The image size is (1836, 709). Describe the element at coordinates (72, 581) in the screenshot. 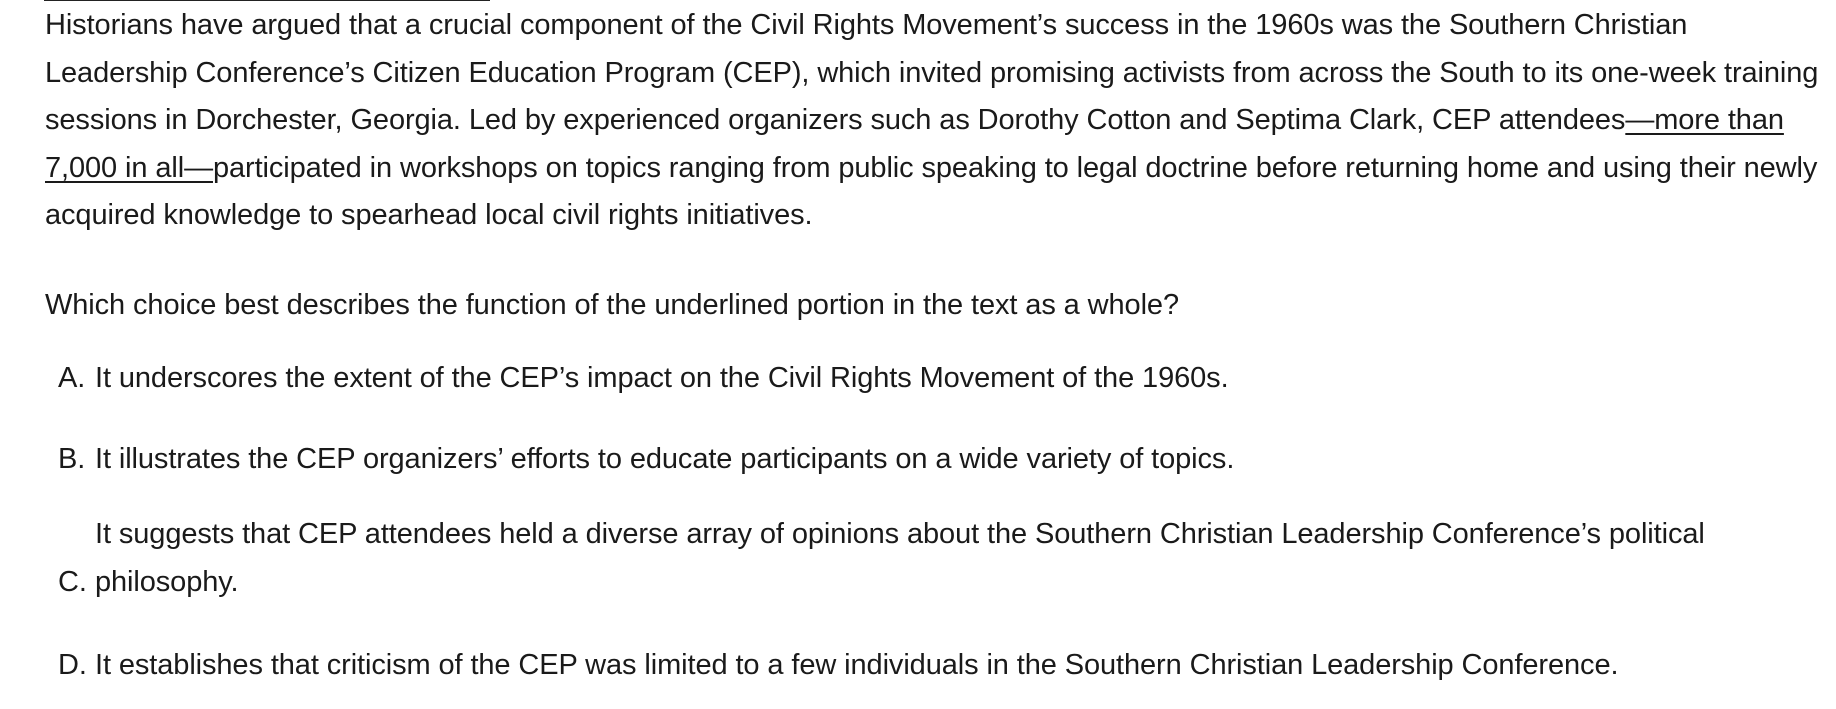

I see `choice-letter: C.` at that location.